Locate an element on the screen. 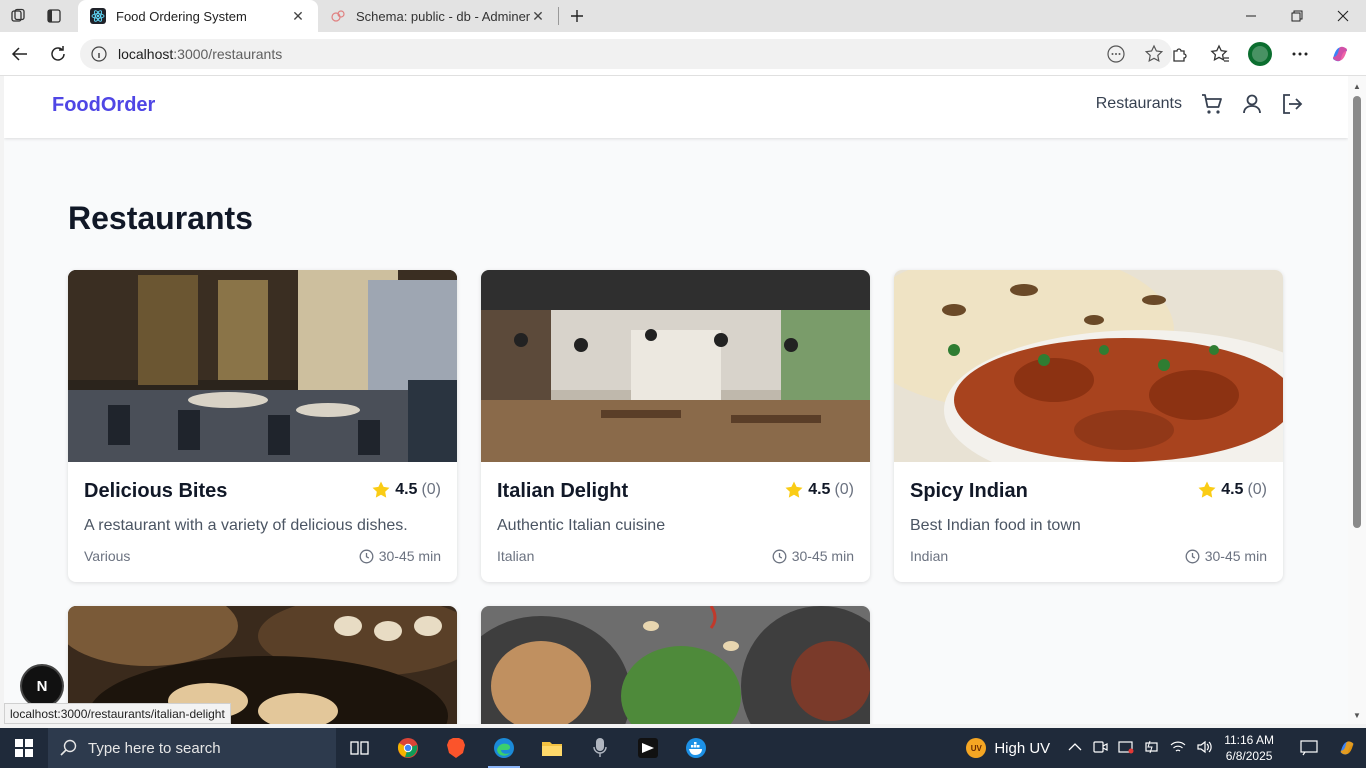  search-icon is located at coordinates (69, 748).